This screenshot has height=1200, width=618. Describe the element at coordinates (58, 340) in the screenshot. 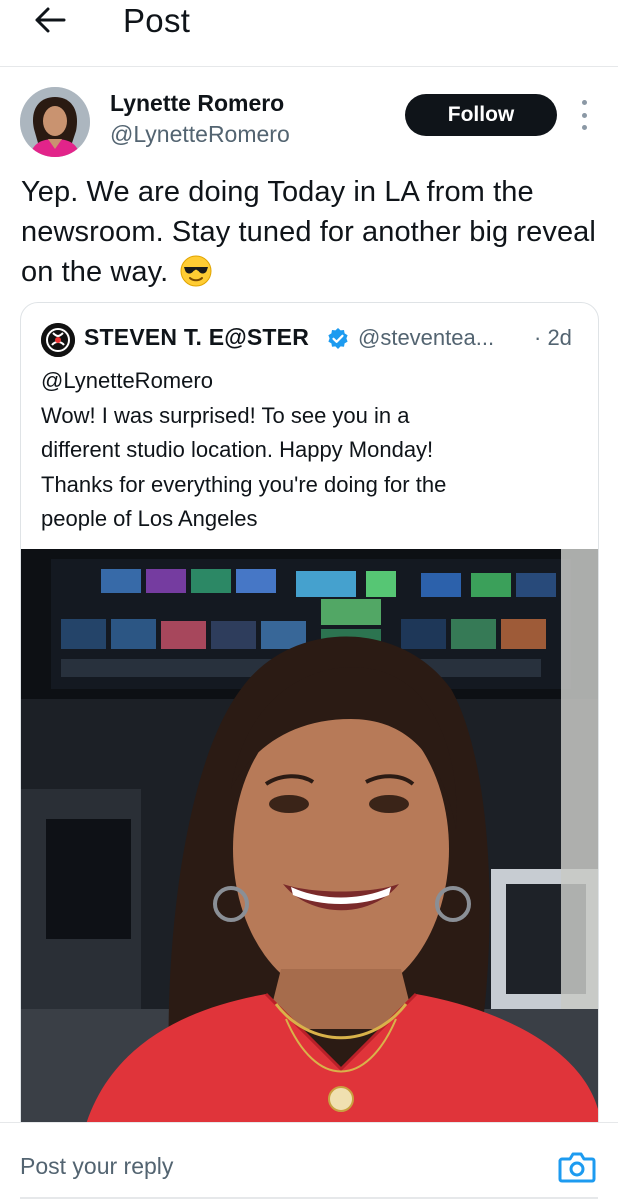

I see `quoted-author-avatar` at that location.